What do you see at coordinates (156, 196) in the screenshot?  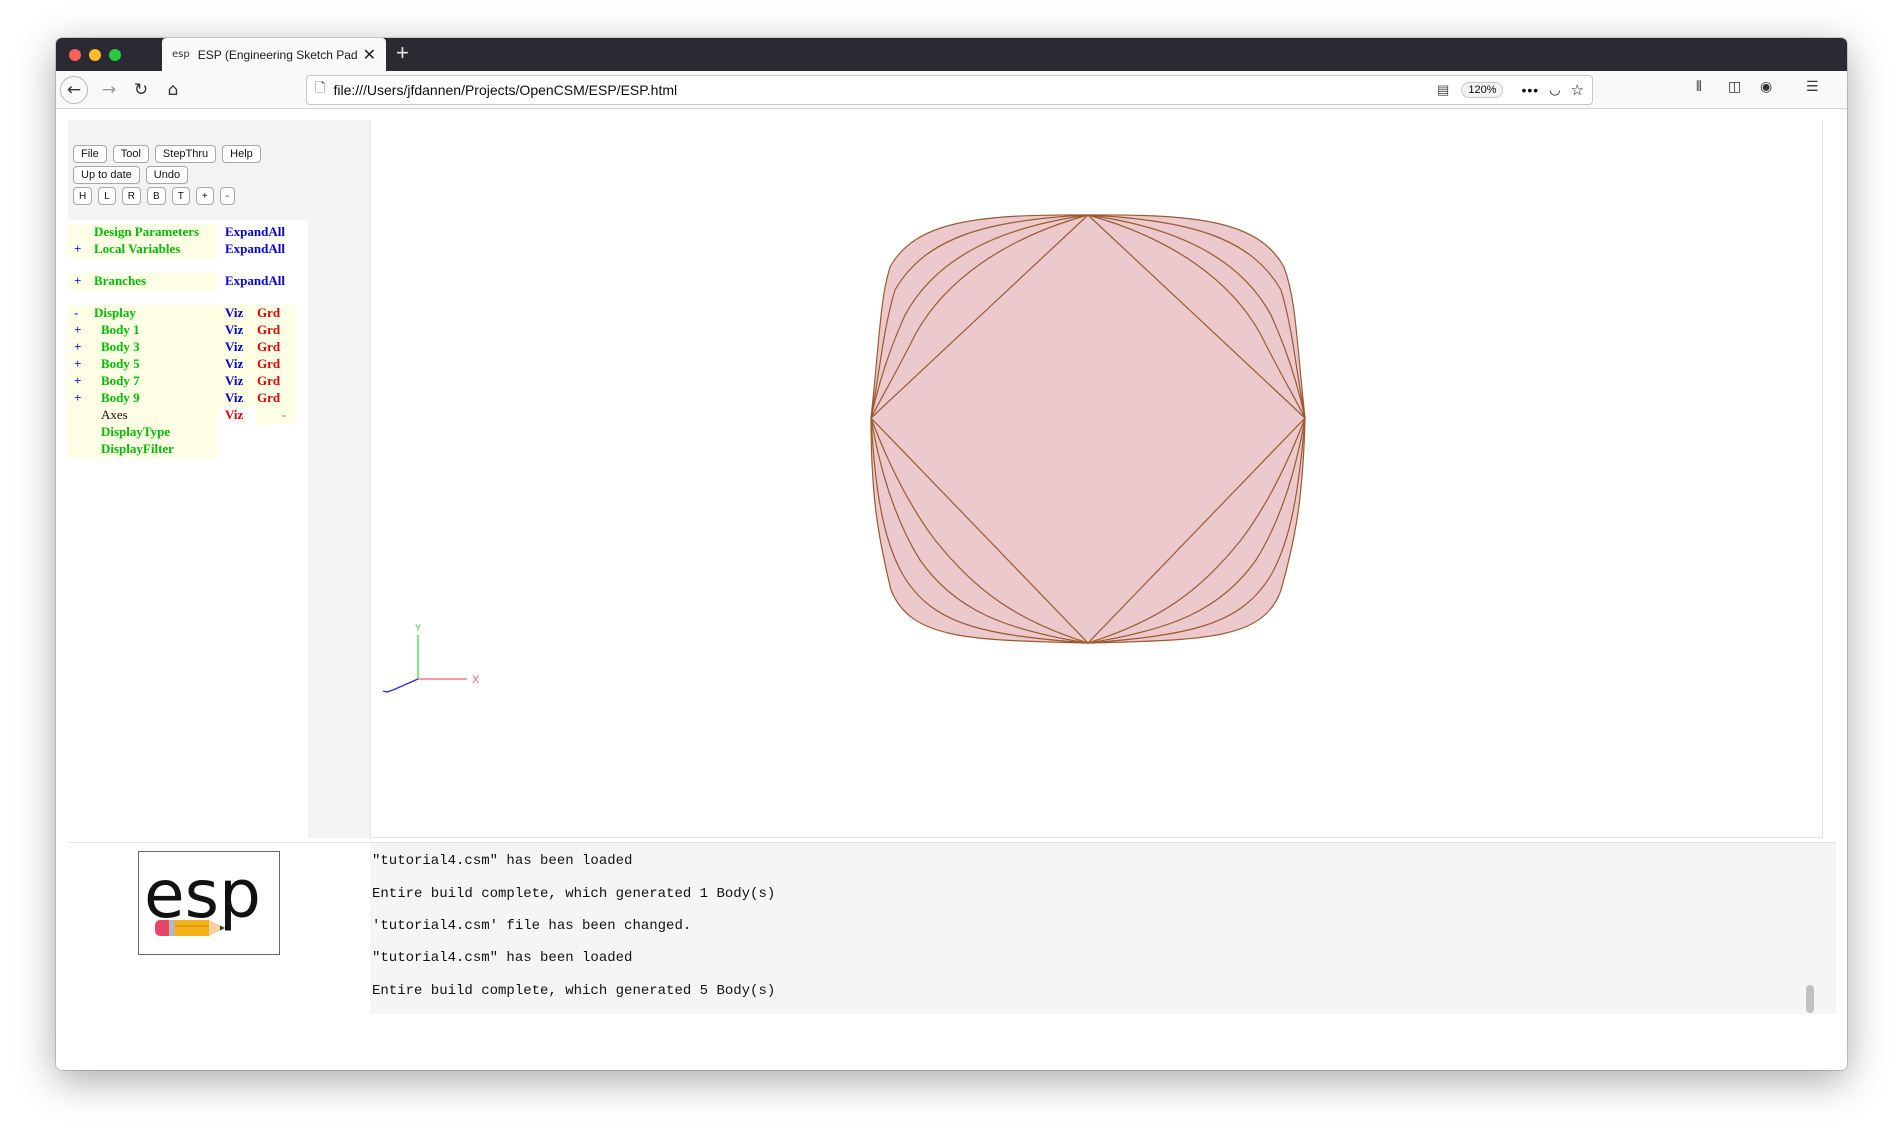 I see `view-bottom-button: B` at bounding box center [156, 196].